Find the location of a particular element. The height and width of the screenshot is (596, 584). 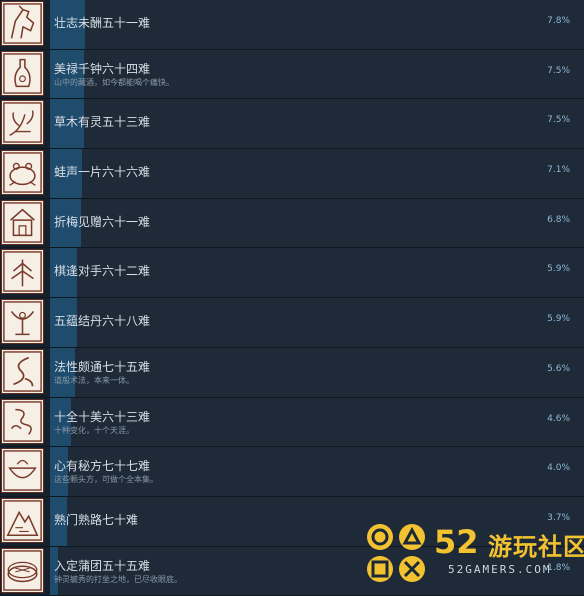

mountain-icon is located at coordinates (22, 520).